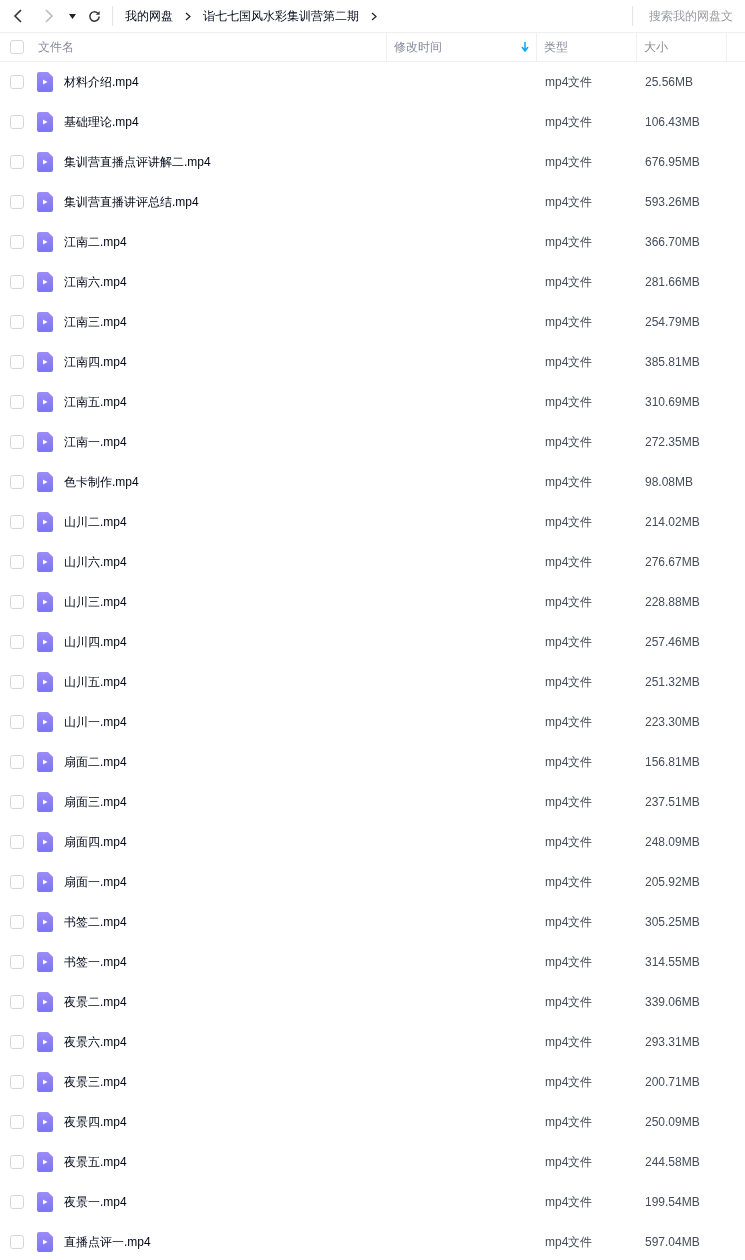  What do you see at coordinates (95, 322) in the screenshot?
I see `file-name: 江南三.mp4` at bounding box center [95, 322].